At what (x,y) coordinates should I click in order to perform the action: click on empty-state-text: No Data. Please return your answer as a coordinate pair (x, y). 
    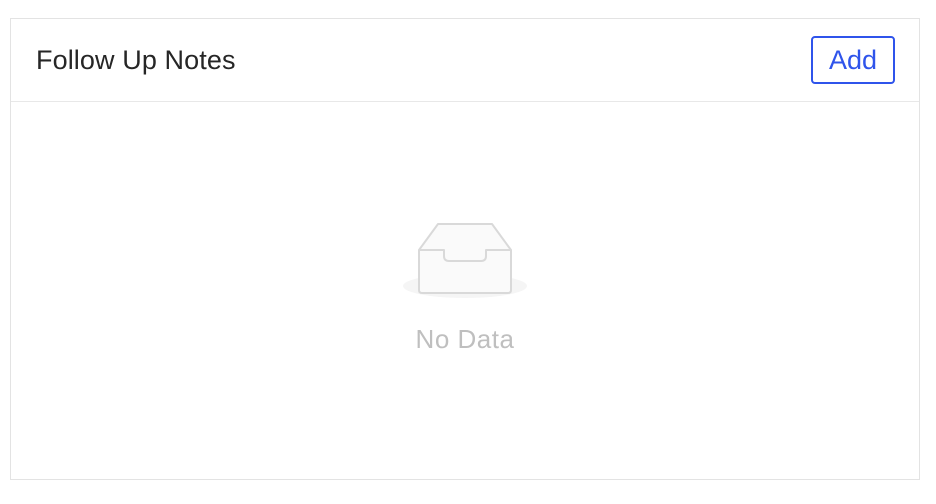
    Looking at the image, I should click on (465, 339).